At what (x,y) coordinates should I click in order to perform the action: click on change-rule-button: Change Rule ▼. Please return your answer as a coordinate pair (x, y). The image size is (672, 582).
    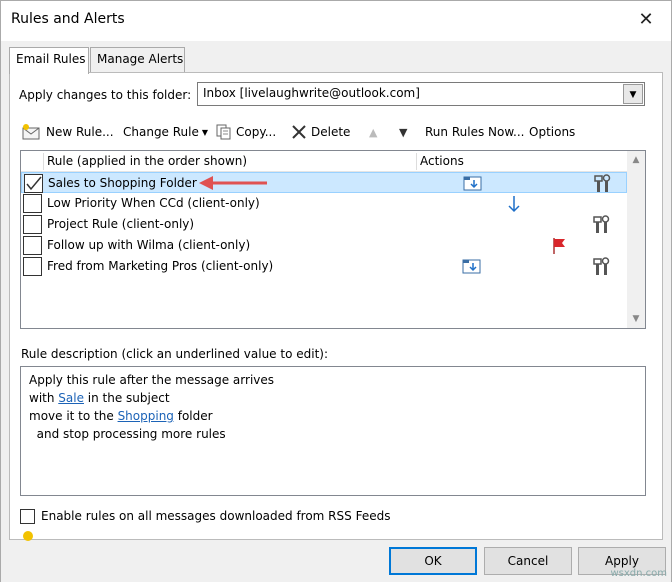
    Looking at the image, I should click on (165, 132).